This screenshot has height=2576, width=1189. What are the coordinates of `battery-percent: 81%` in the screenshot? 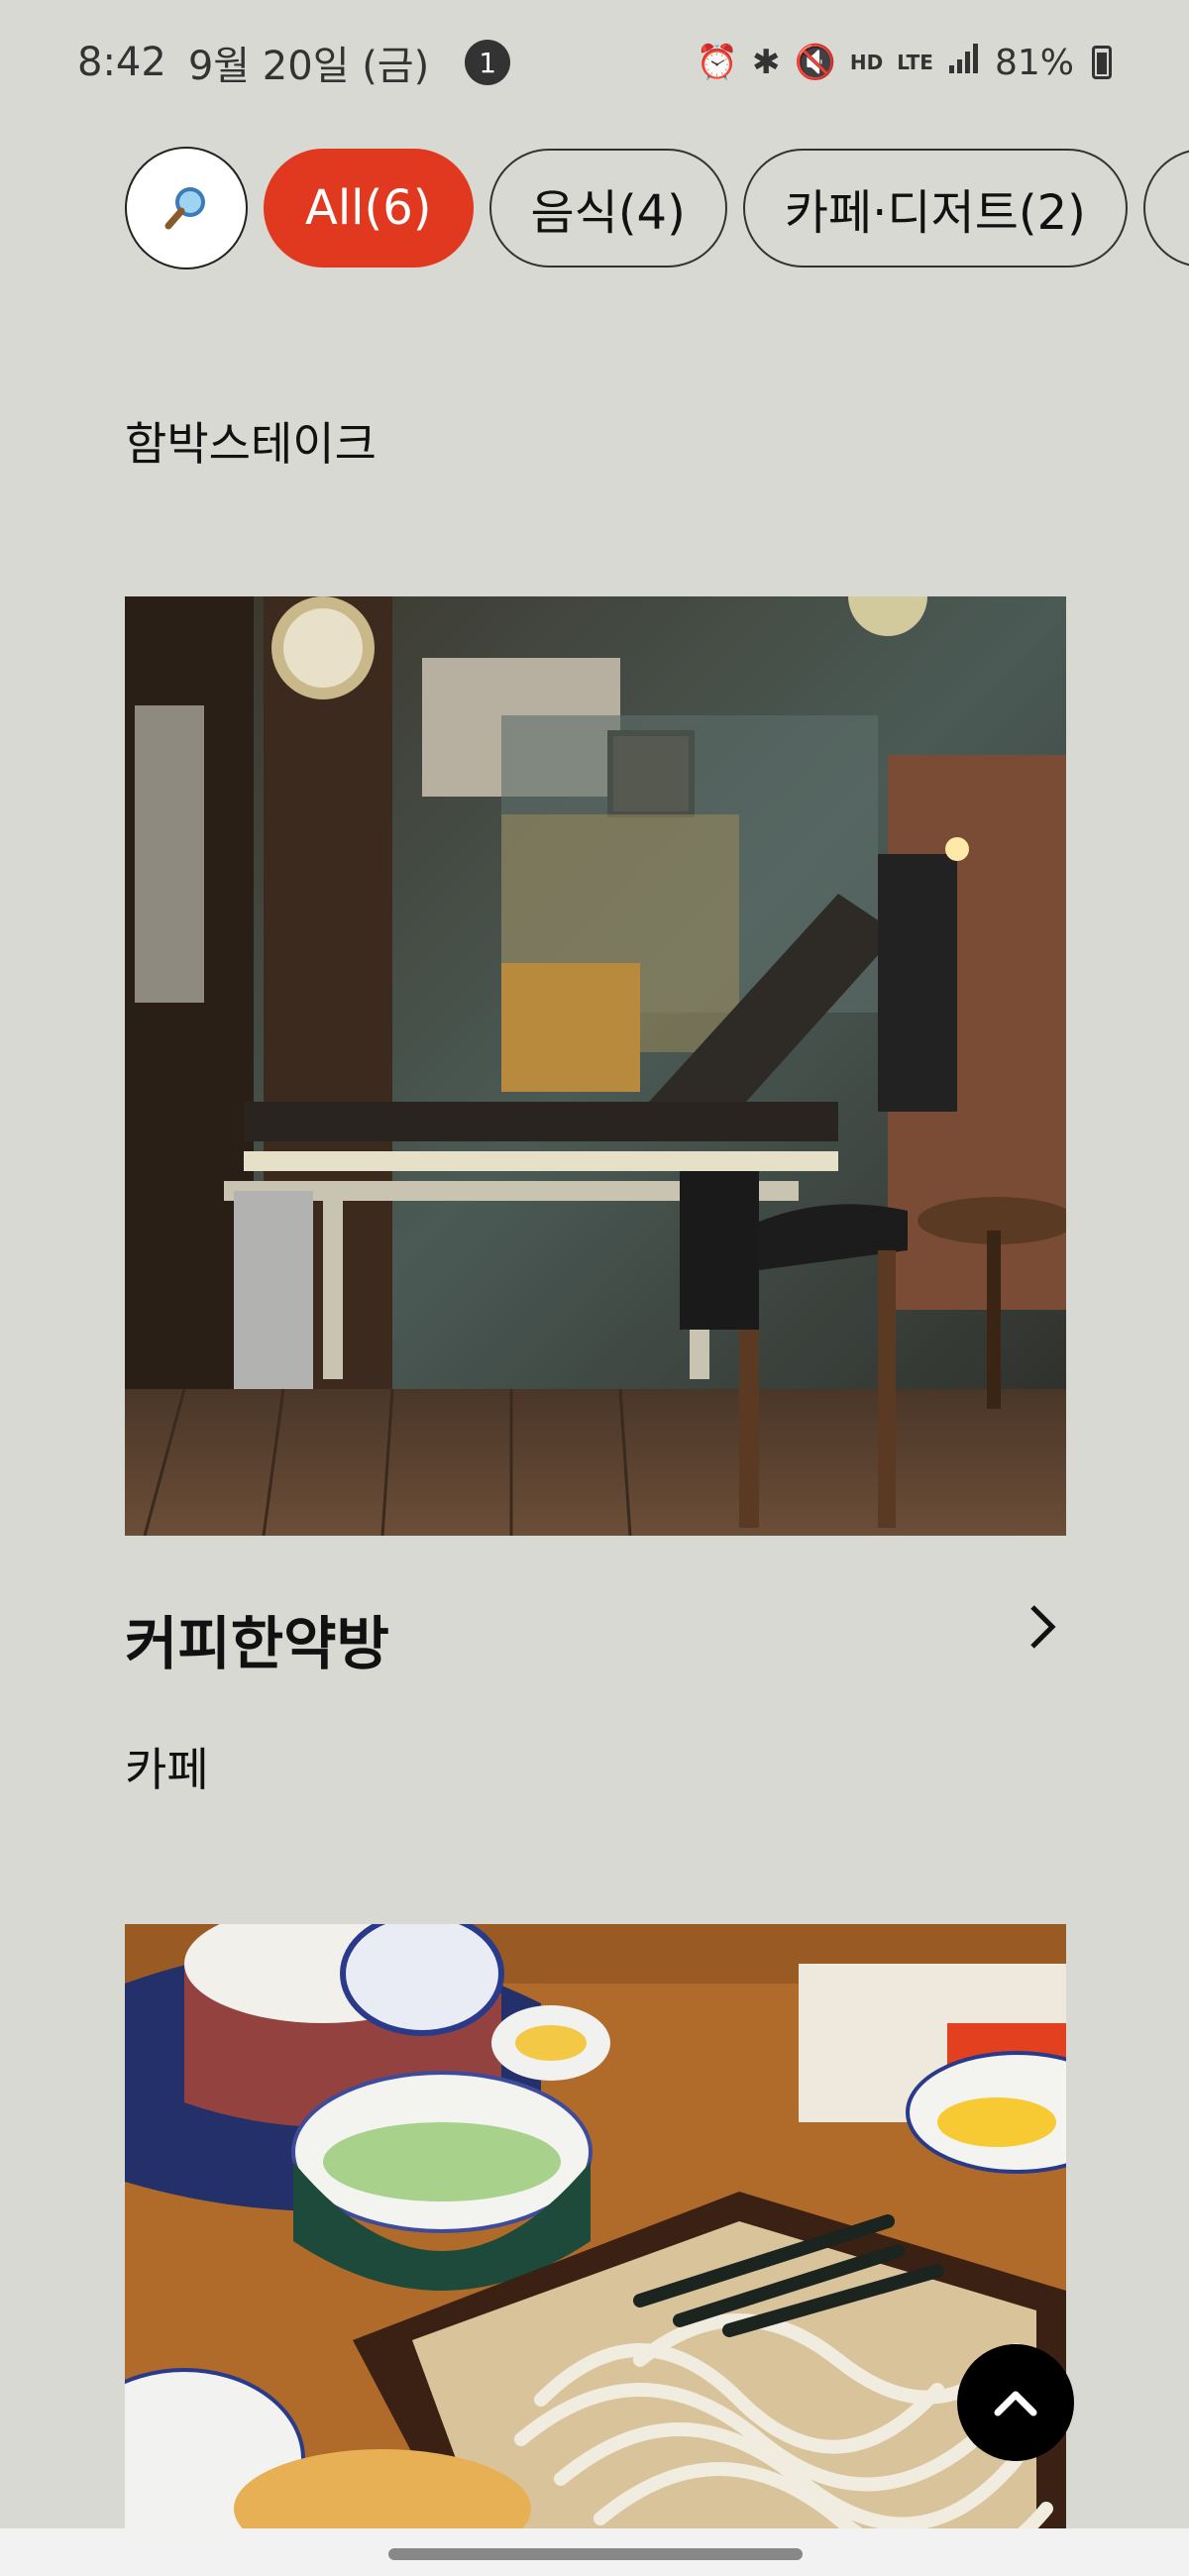 It's located at (1034, 62).